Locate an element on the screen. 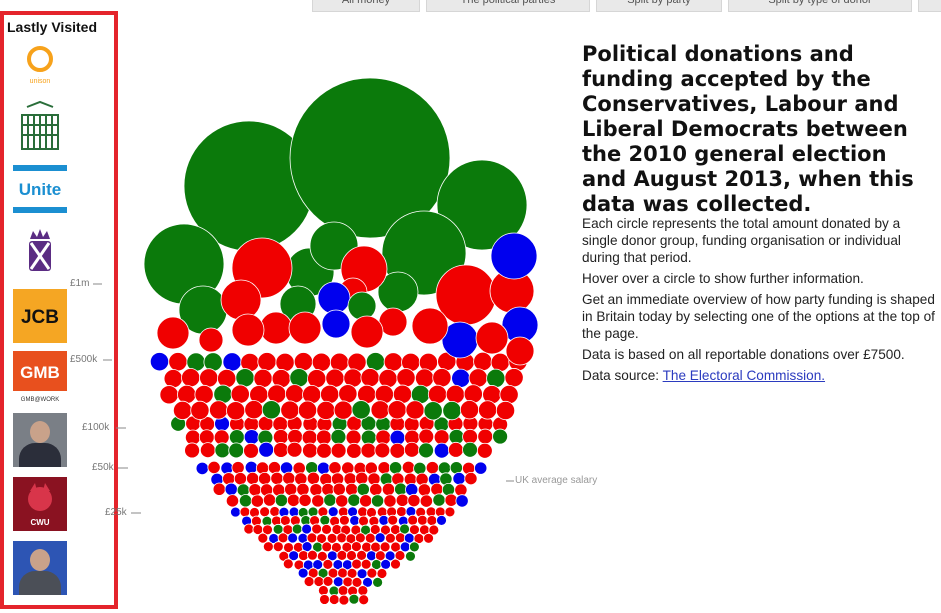 This screenshot has width=941, height=613. visited-jcb: JCB is located at coordinates (40, 316).